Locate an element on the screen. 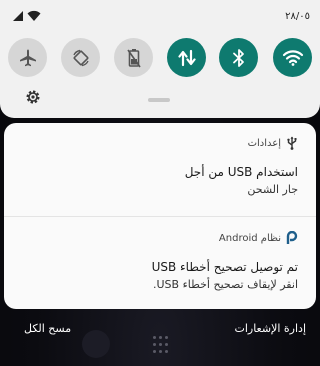 This screenshot has width=320, height=366. settings-gear-icon is located at coordinates (33, 97).